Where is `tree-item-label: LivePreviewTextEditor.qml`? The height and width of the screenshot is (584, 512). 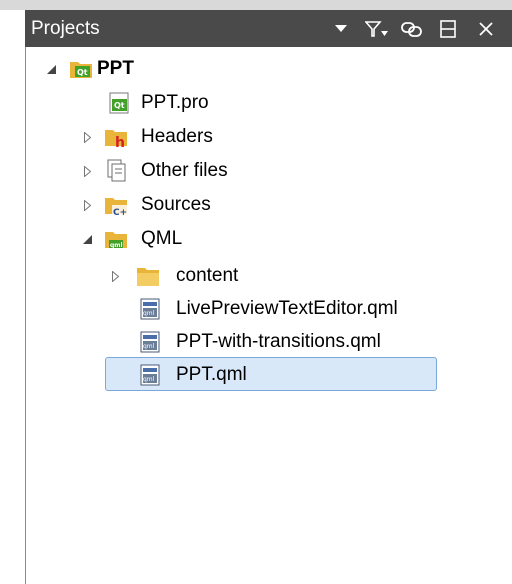 tree-item-label: LivePreviewTextEditor.qml is located at coordinates (287, 308).